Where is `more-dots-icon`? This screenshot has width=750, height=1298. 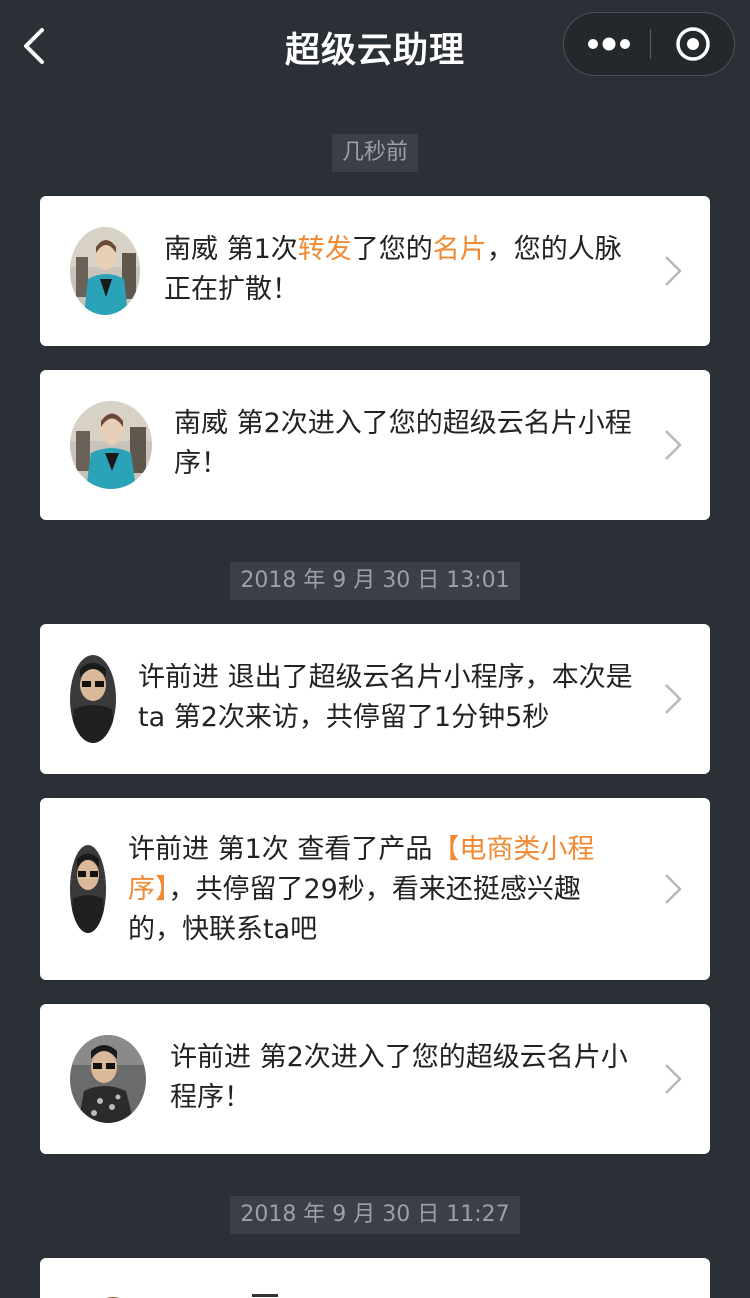
more-dots-icon is located at coordinates (609, 44).